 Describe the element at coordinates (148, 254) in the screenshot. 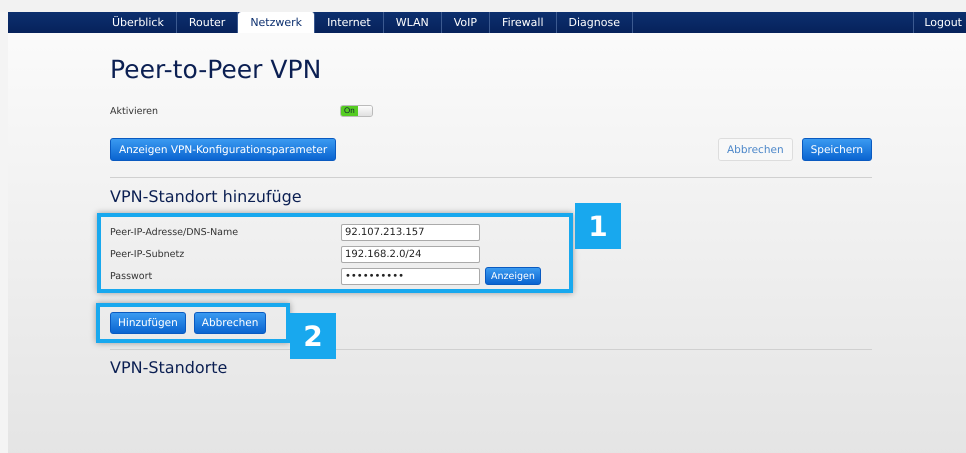

I see `field-label: Peer-IP-Subnetz` at that location.